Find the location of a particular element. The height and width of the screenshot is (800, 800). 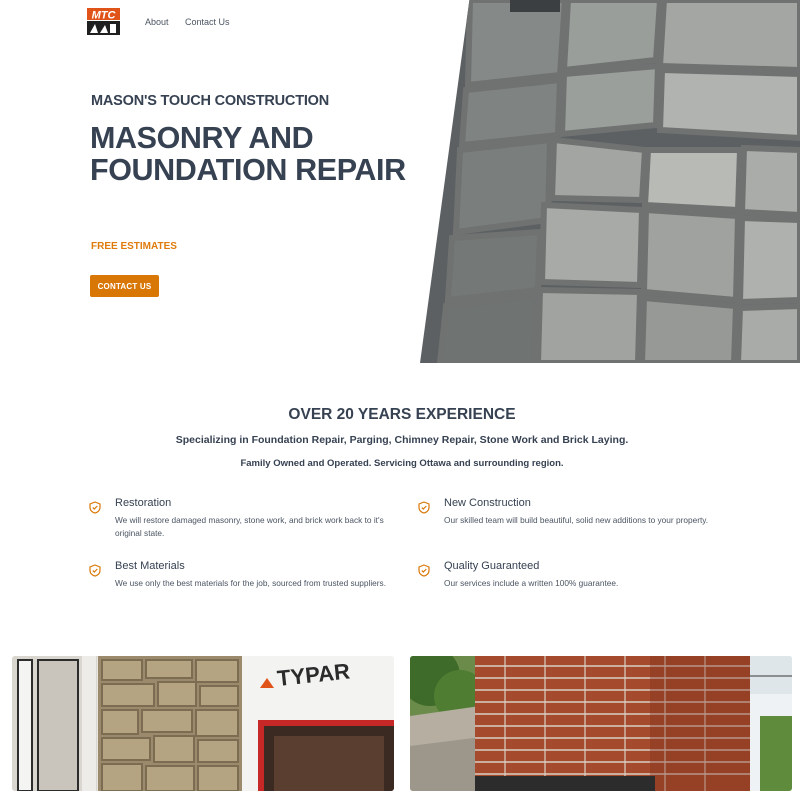

gallery-image-stone-column: TYPAR is located at coordinates (203, 723).